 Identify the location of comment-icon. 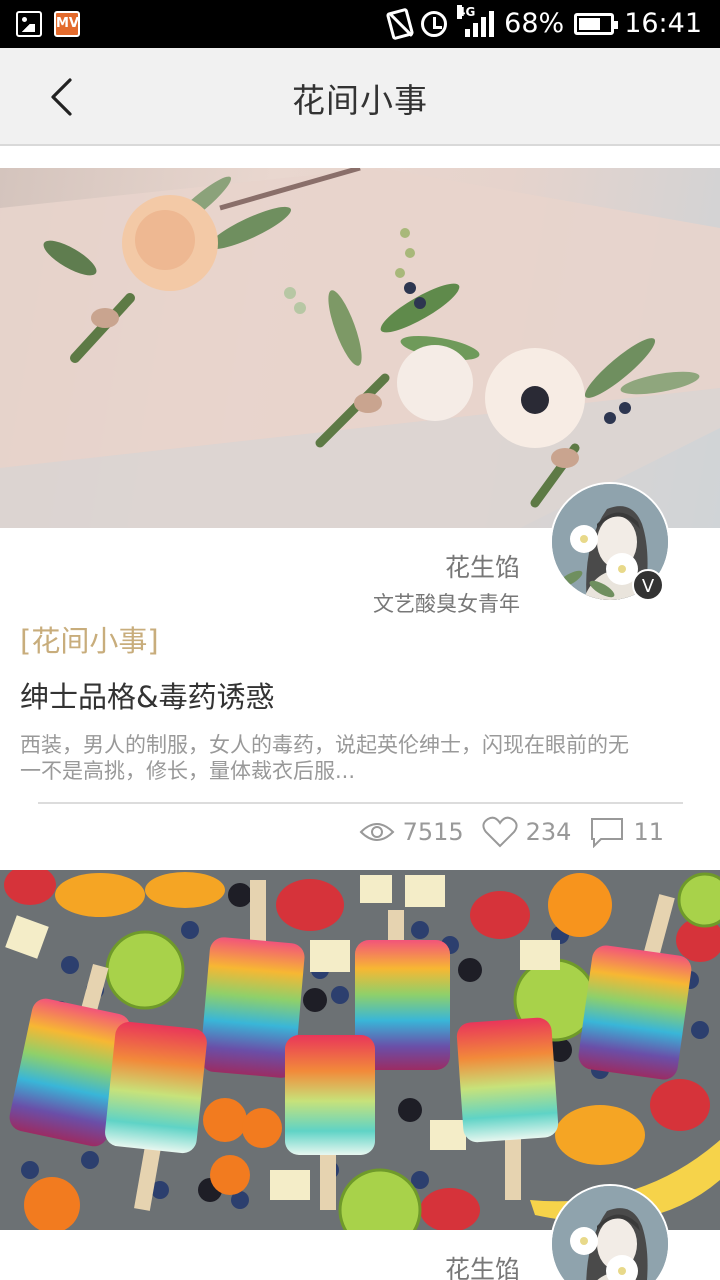
(607, 833).